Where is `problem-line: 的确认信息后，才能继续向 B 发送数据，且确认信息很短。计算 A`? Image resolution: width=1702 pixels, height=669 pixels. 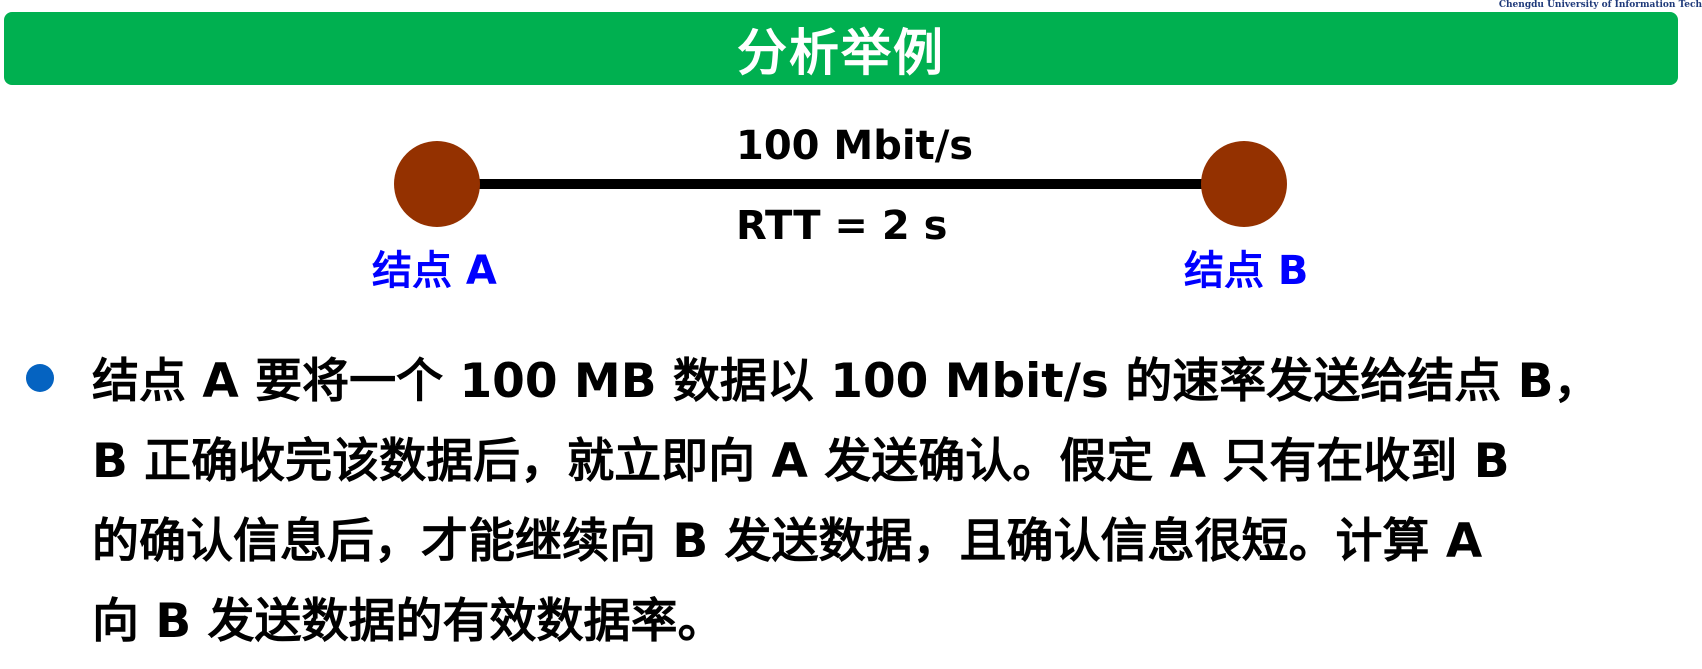 problem-line: 的确认信息后，才能继续向 B 发送数据，且确认信息很短。计算 A is located at coordinates (787, 541).